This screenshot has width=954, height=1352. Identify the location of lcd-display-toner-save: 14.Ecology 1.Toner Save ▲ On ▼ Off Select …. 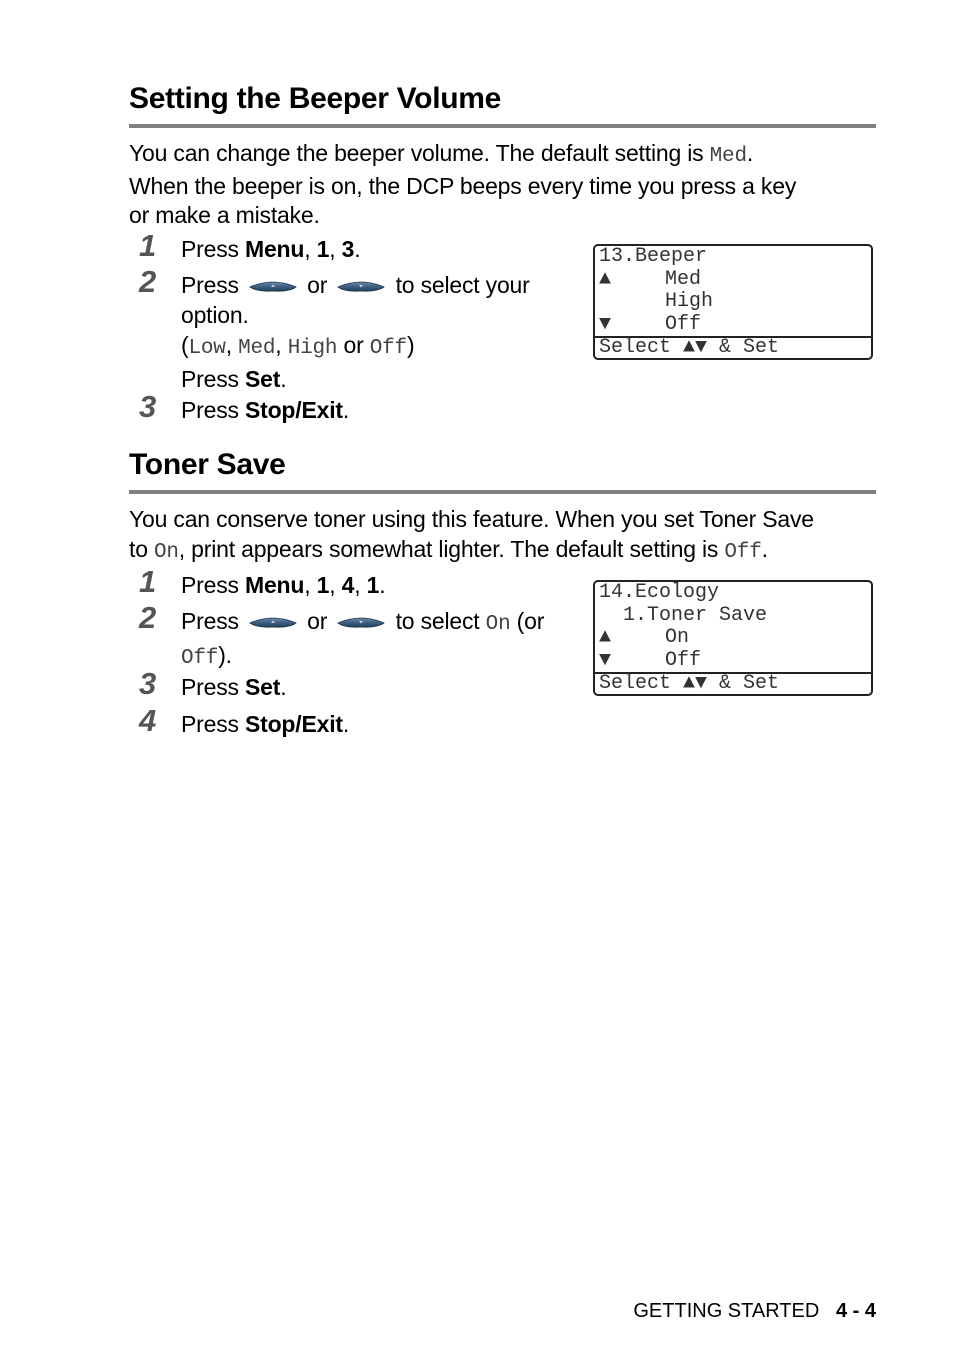
(733, 638).